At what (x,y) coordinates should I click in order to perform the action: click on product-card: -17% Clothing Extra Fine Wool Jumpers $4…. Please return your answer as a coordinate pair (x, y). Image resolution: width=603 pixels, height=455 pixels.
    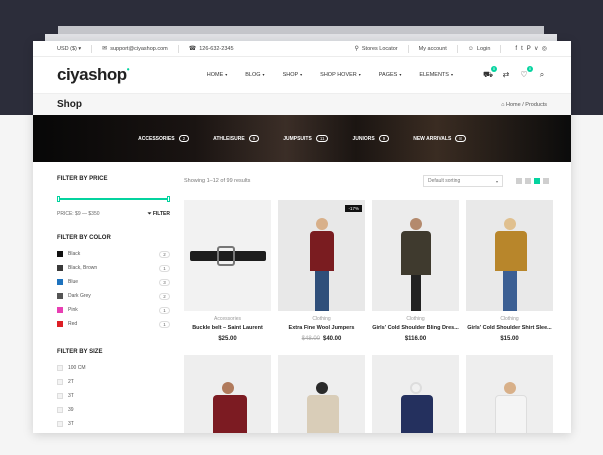
    Looking at the image, I should click on (321, 271).